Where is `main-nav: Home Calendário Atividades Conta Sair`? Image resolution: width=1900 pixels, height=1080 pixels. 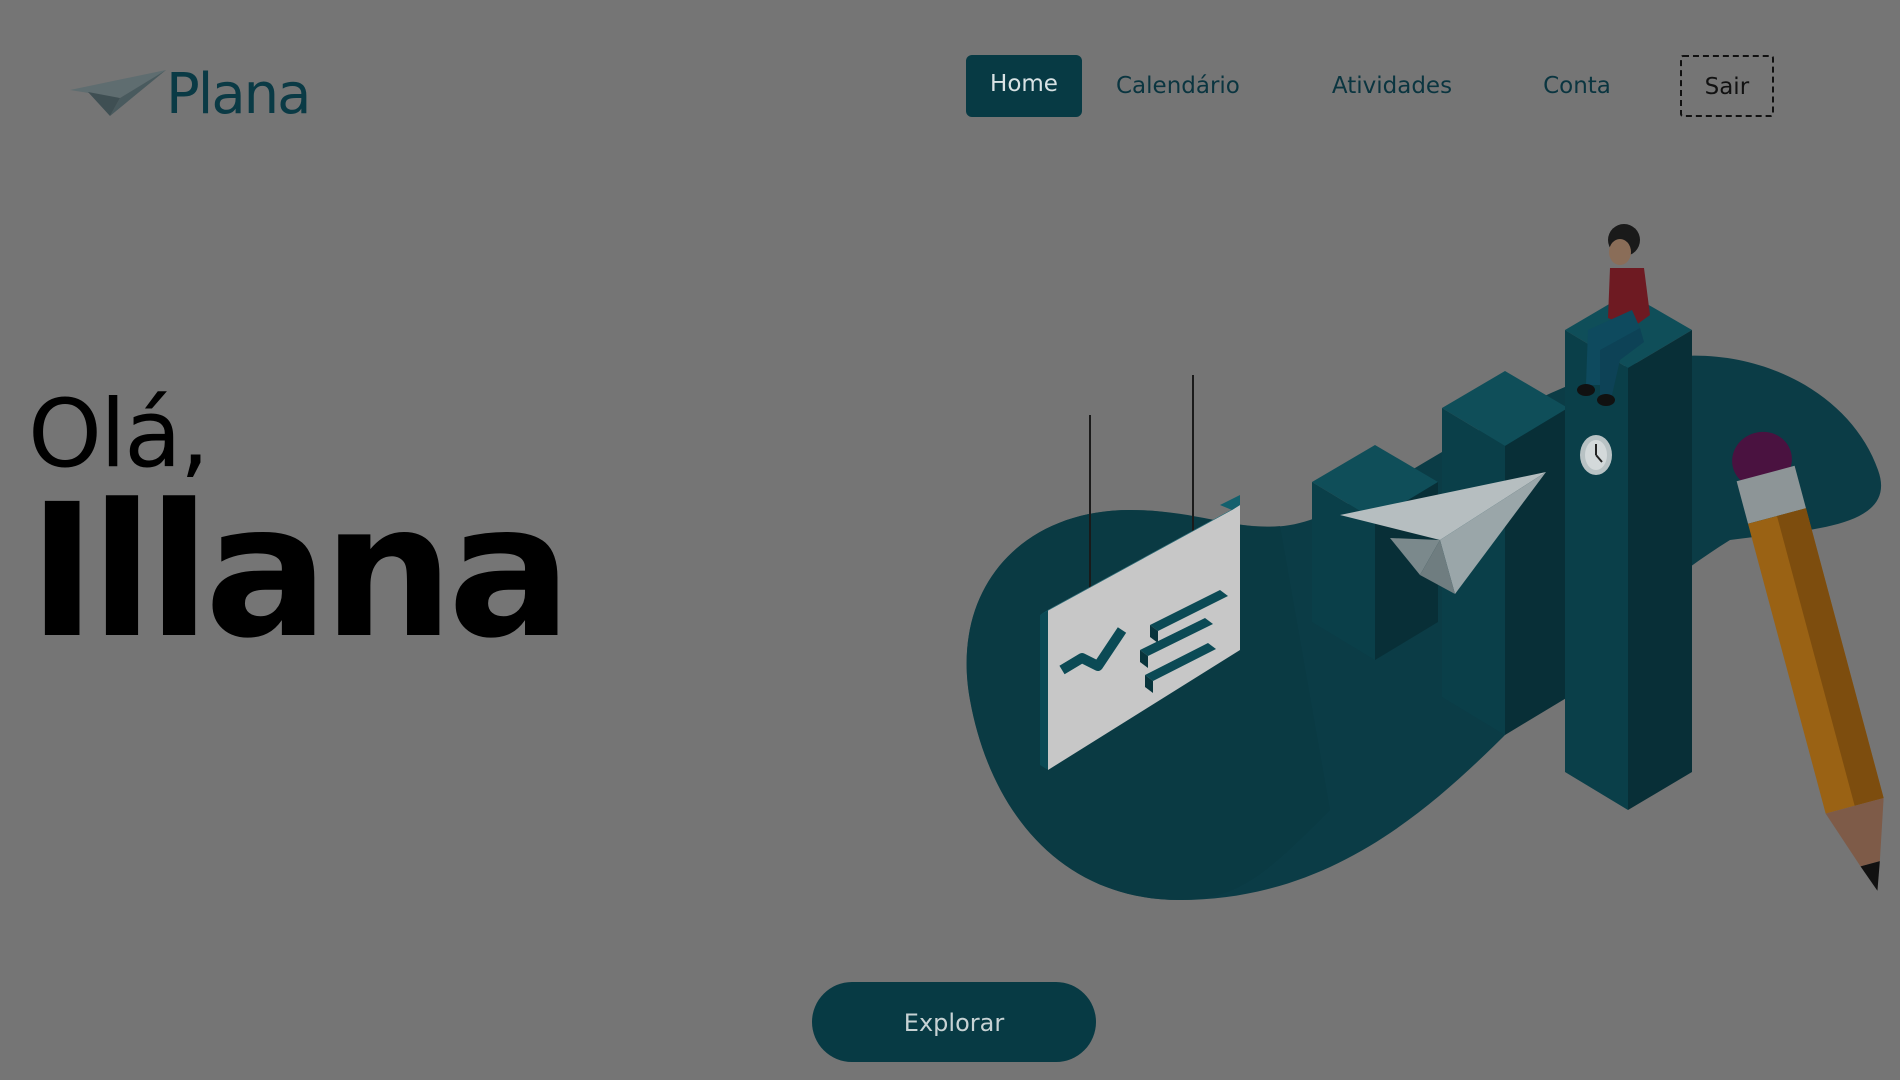 main-nav: Home Calendário Atividades Conta Sair is located at coordinates (1370, 86).